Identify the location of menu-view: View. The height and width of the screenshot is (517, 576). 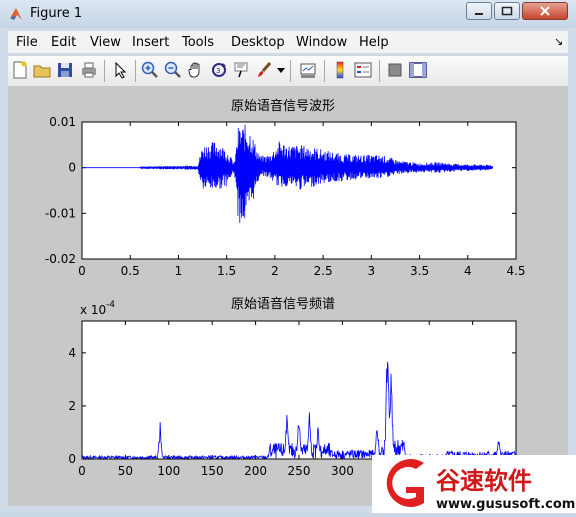
(105, 42).